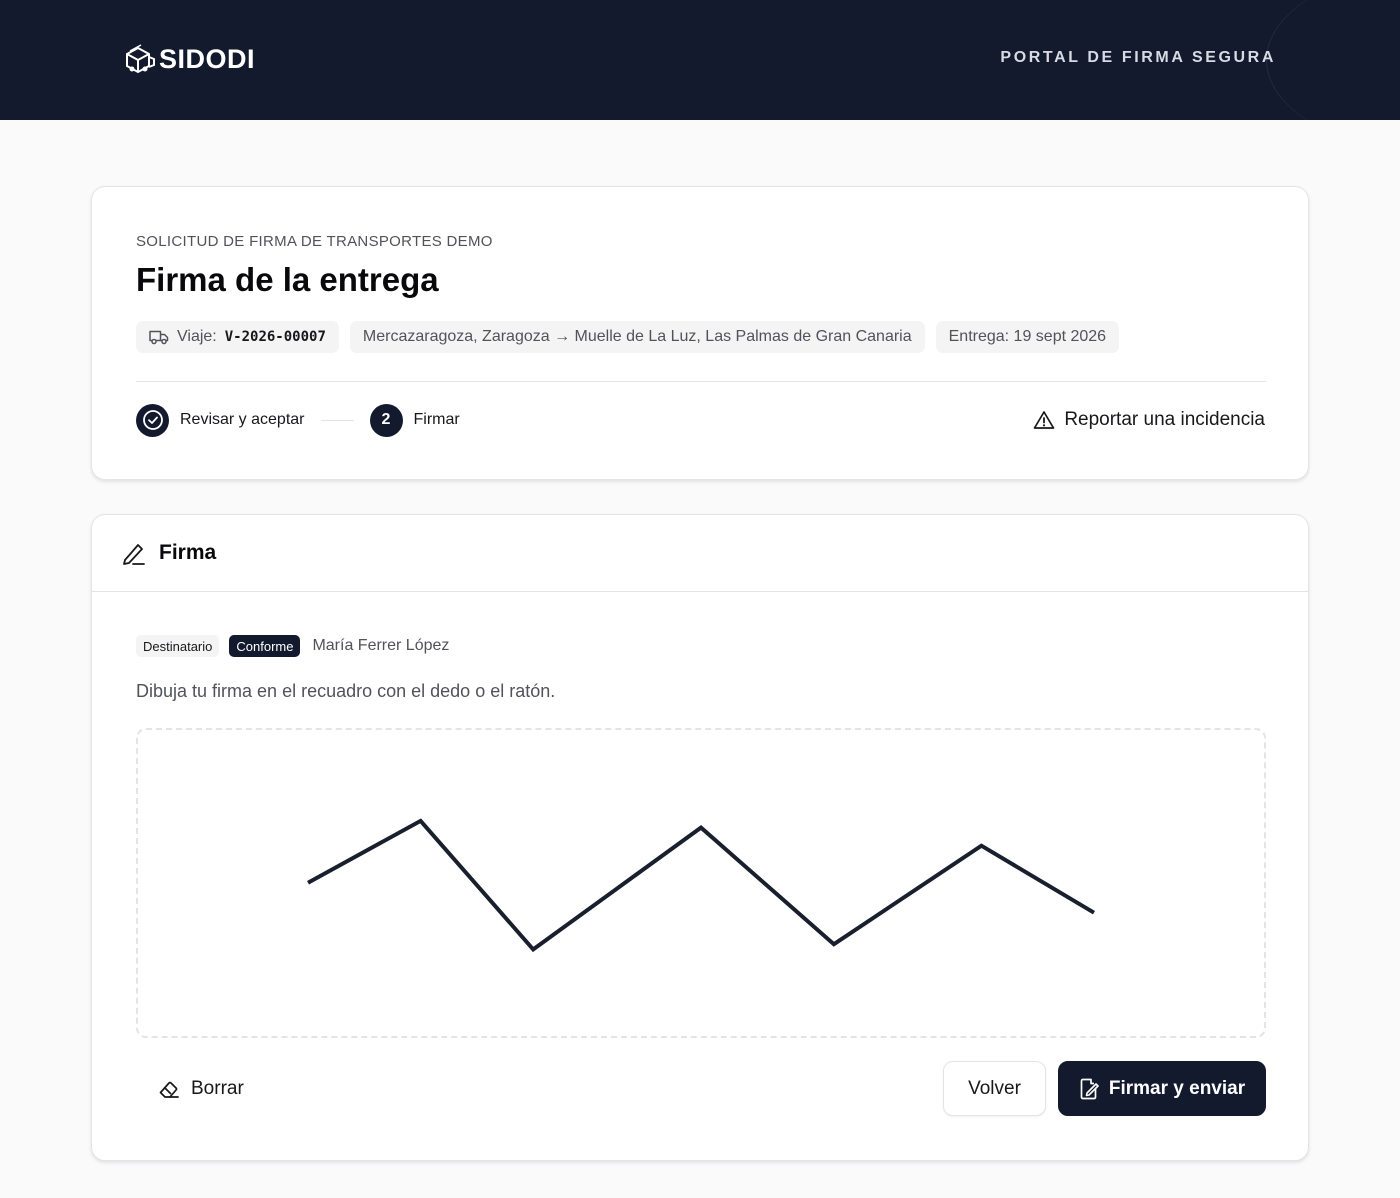 The width and height of the screenshot is (1400, 1198). What do you see at coordinates (217, 1088) in the screenshot?
I see `clear-label: Borrar` at bounding box center [217, 1088].